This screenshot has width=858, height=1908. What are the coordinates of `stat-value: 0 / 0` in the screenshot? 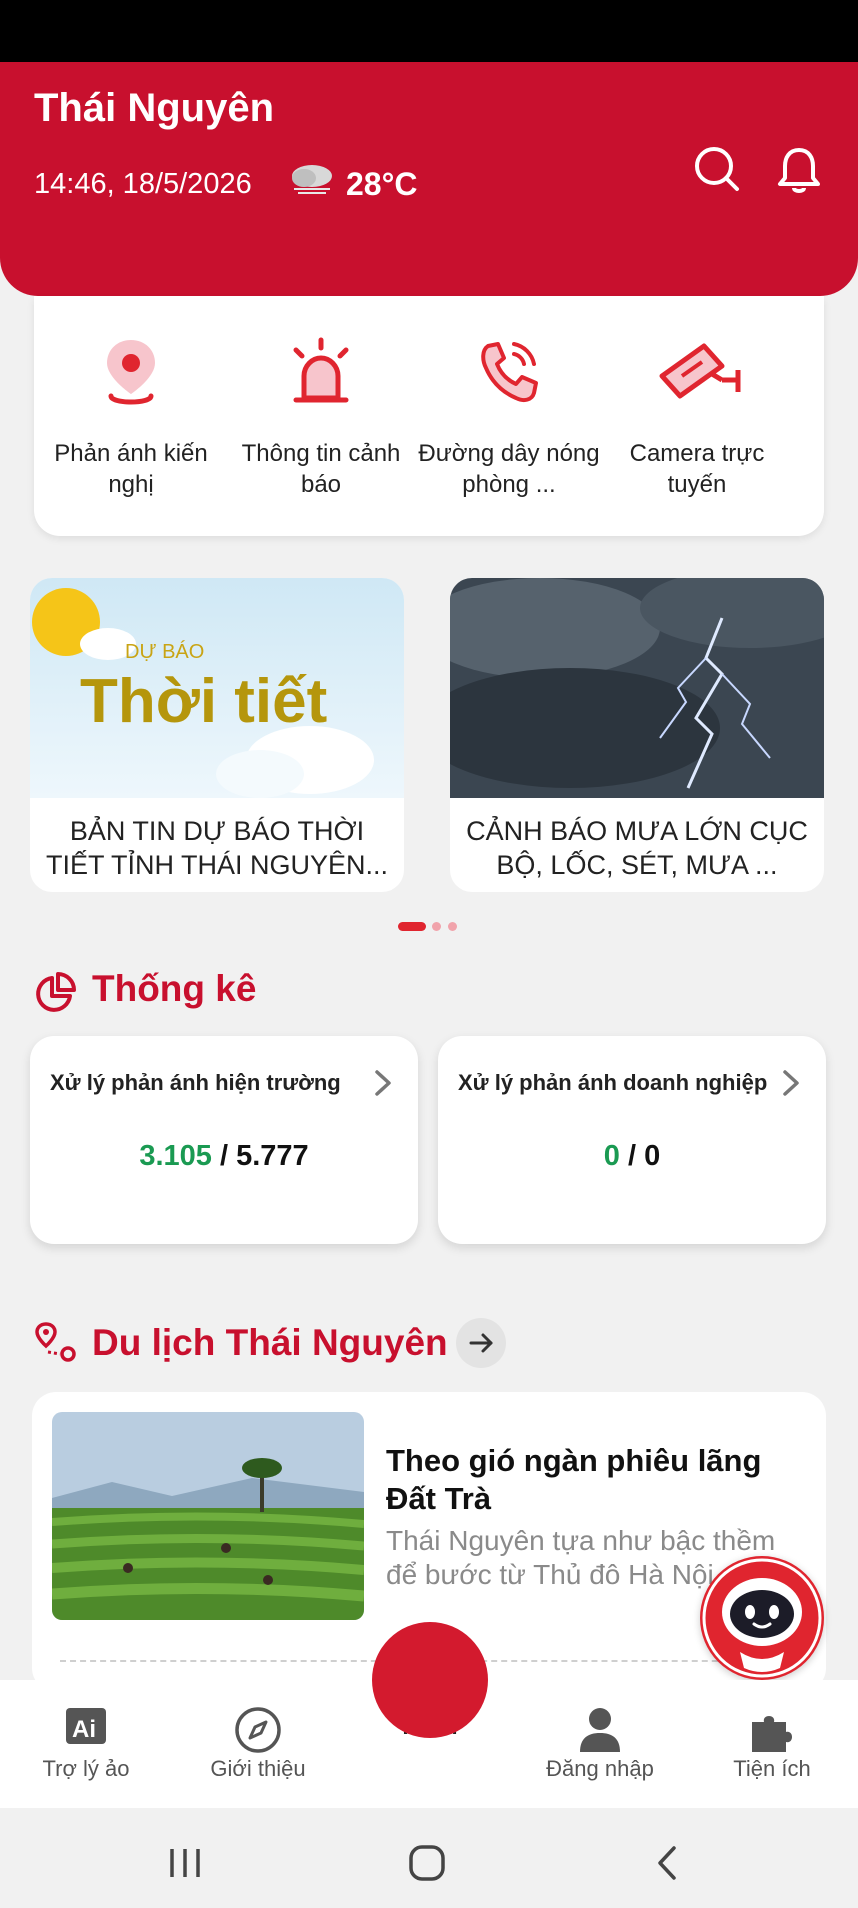 It's located at (632, 1156).